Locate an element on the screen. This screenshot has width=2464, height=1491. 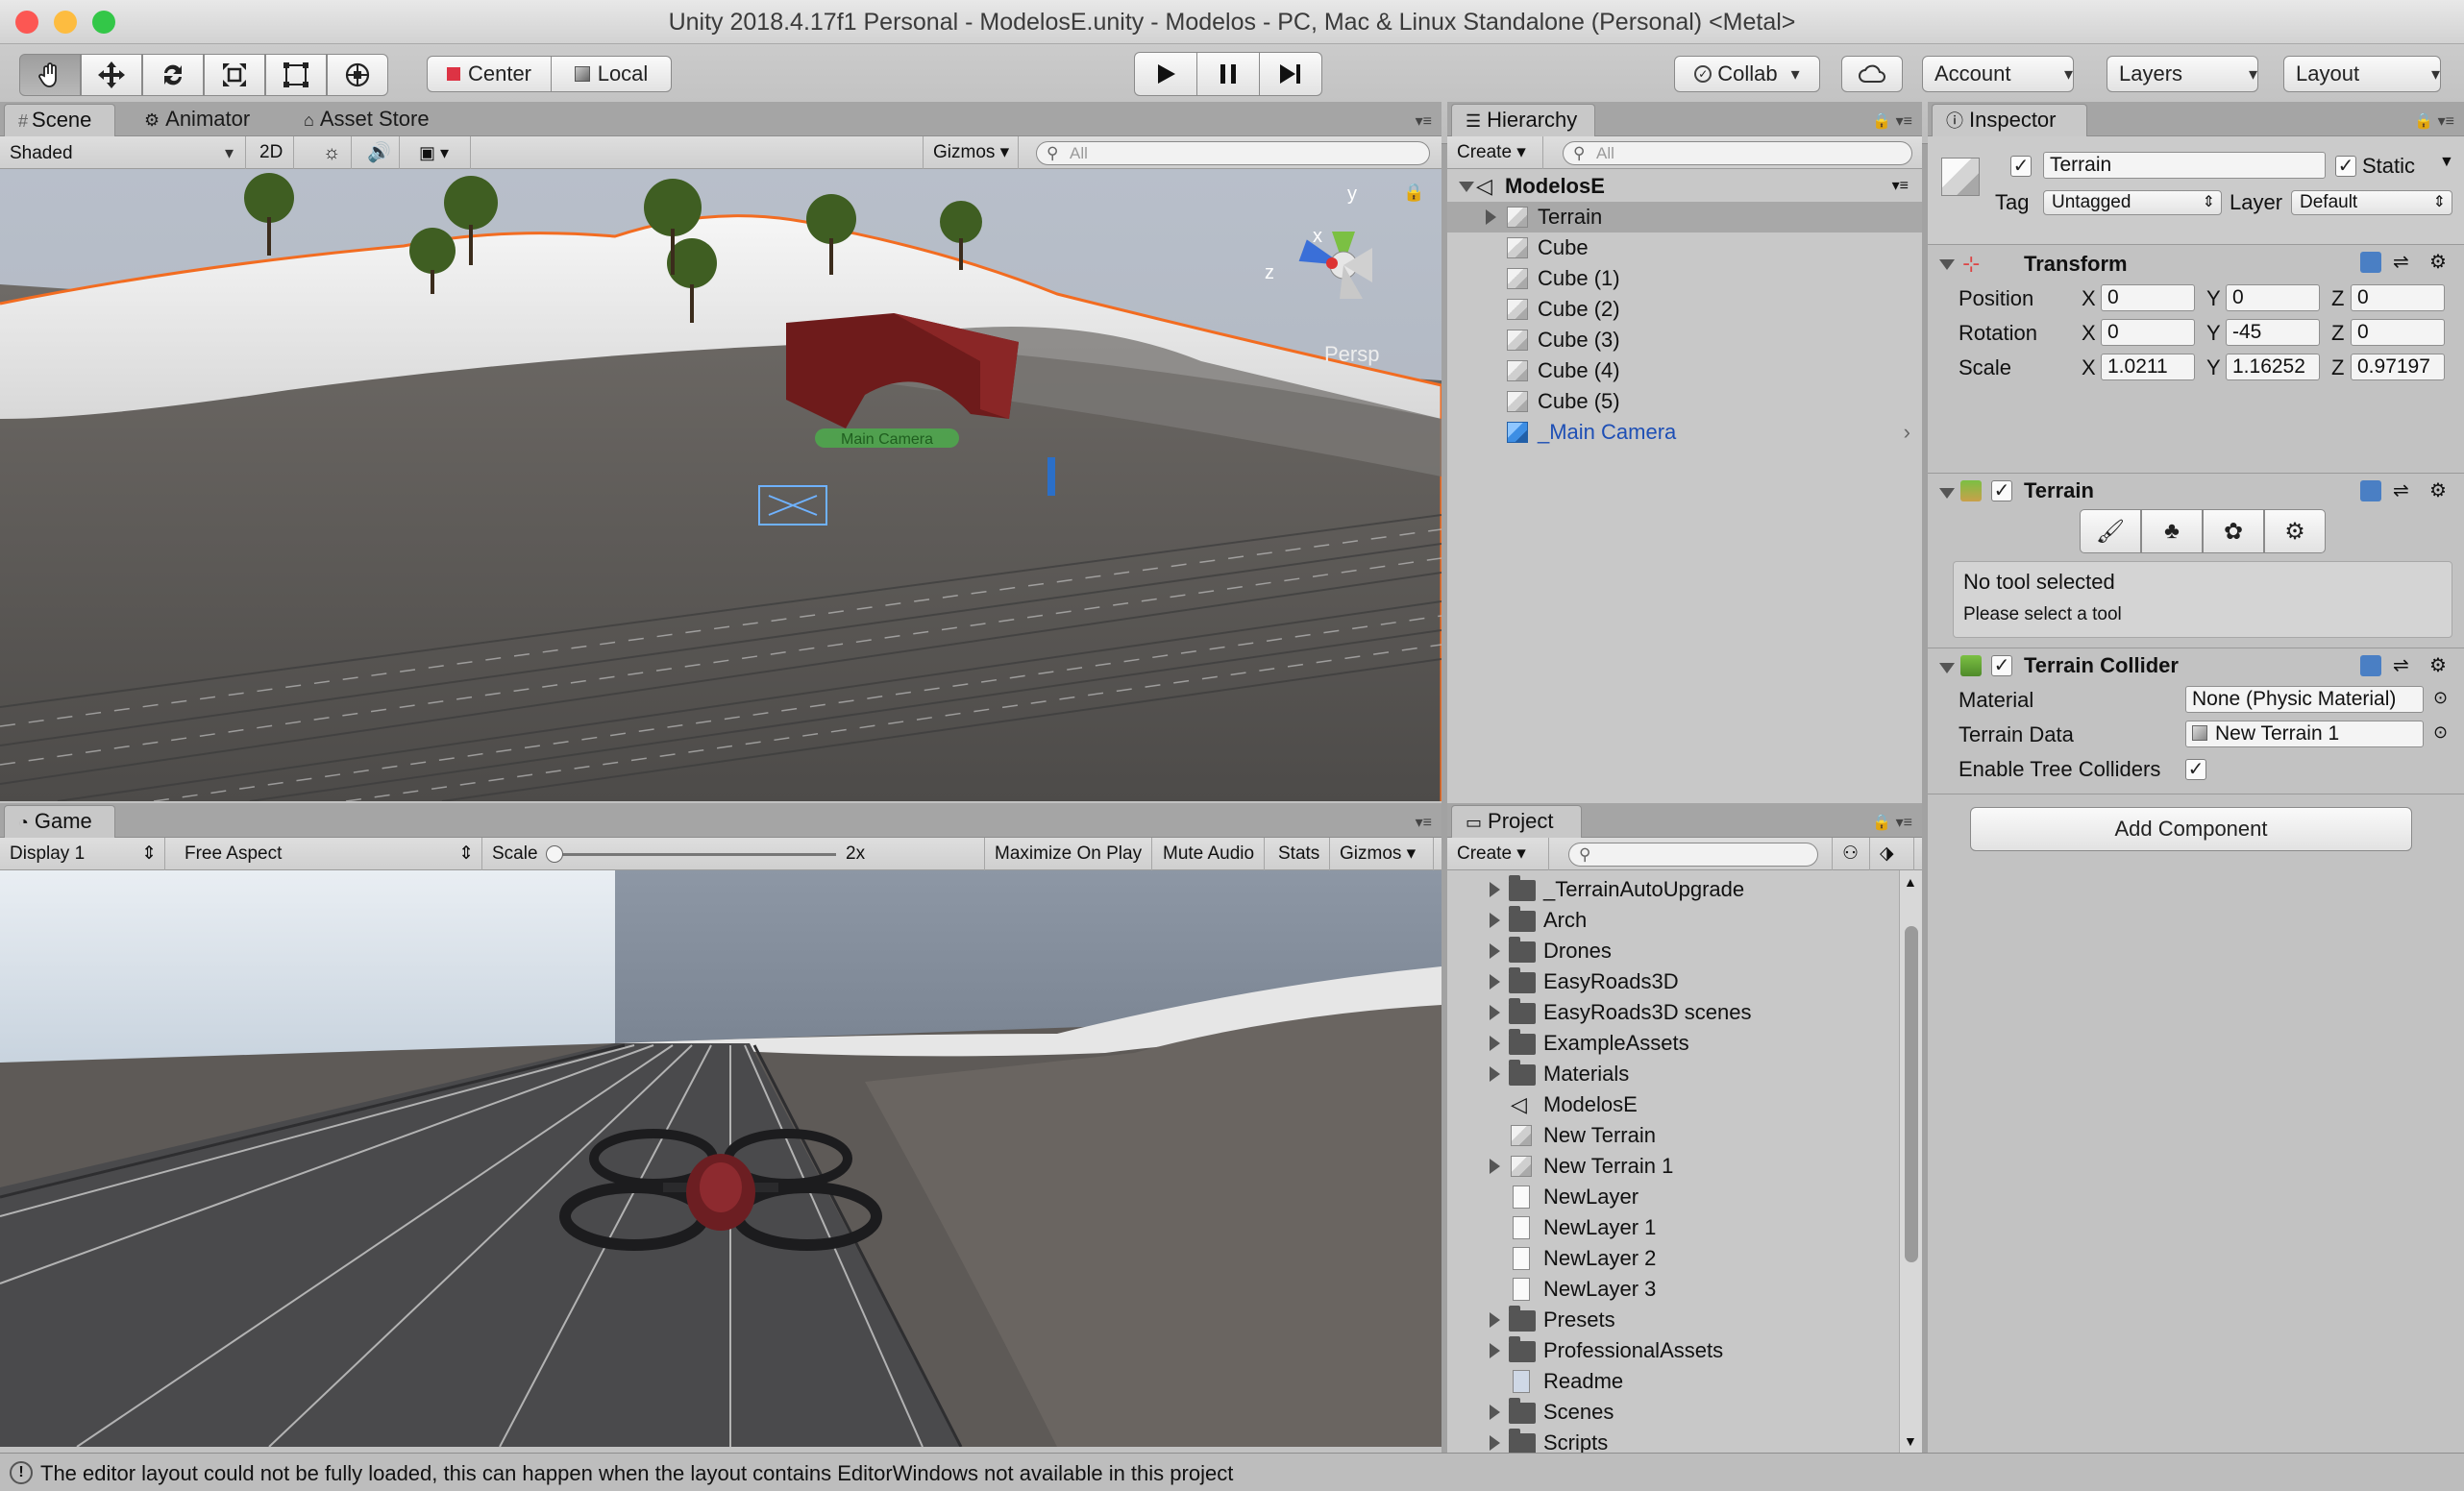
hierarchy-search-input: ⚲ All is located at coordinates (1737, 153).